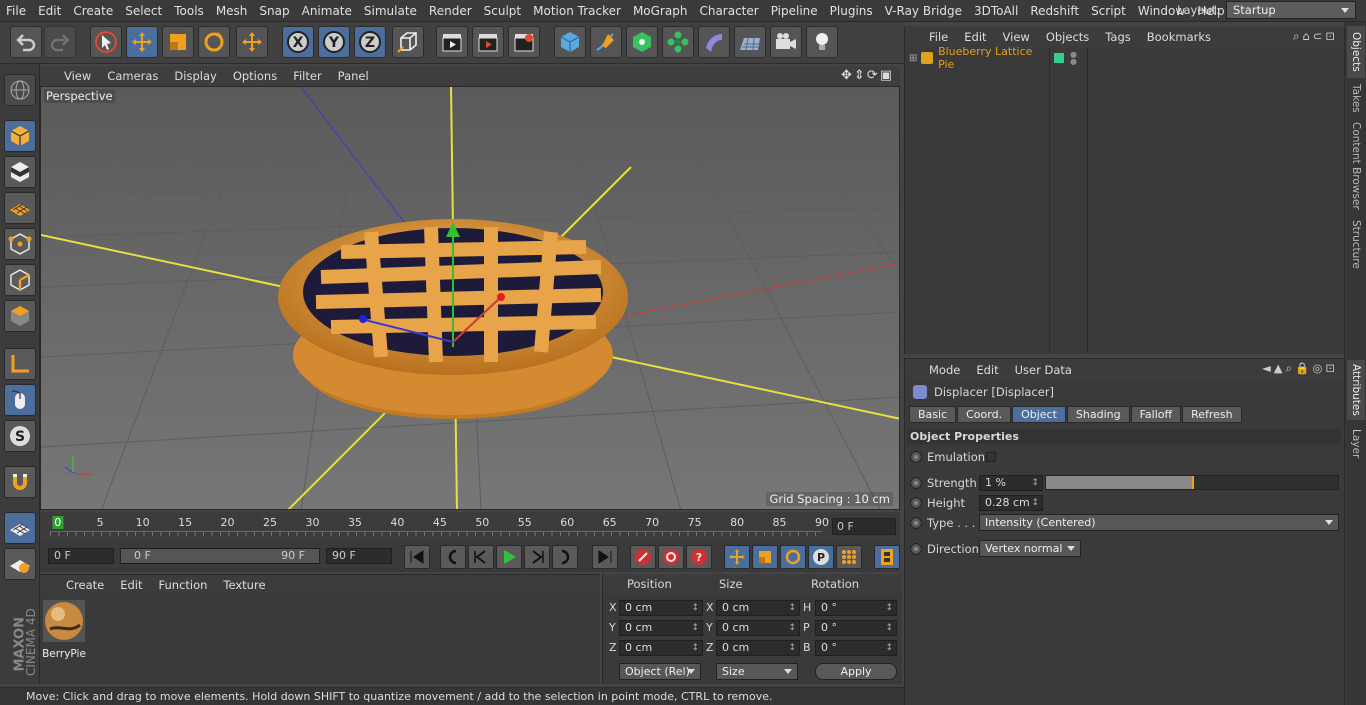 The image size is (1366, 705). Describe the element at coordinates (20, 90) in the screenshot. I see `make-editable-button` at that location.